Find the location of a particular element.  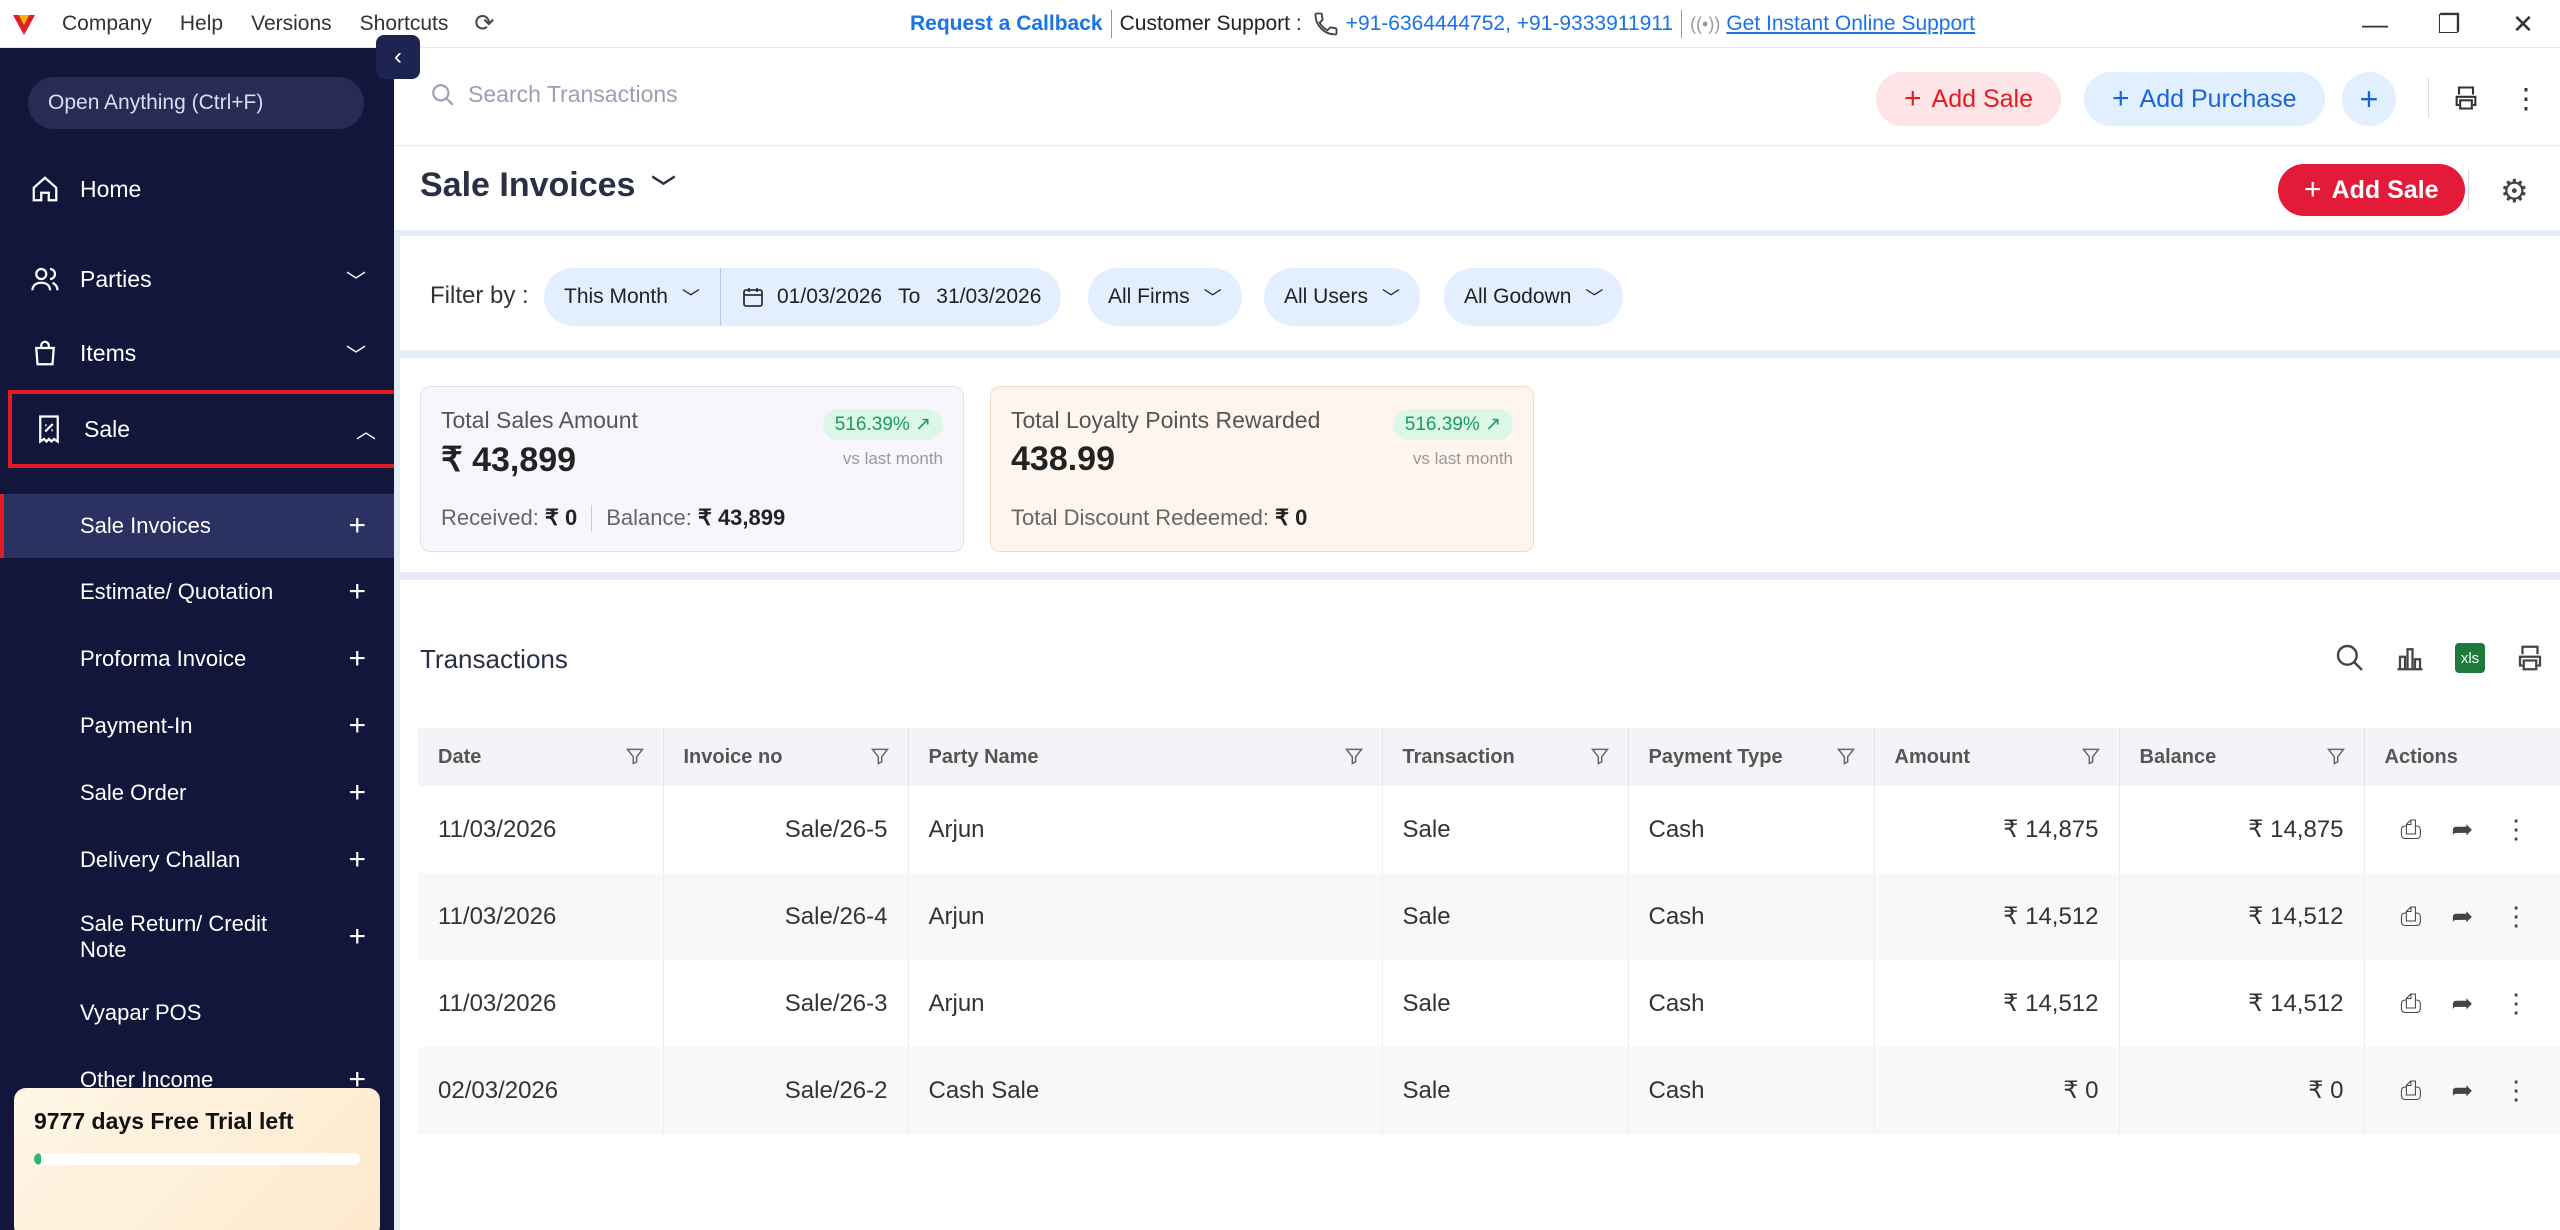

excel-export-icon: xls is located at coordinates (2470, 658).